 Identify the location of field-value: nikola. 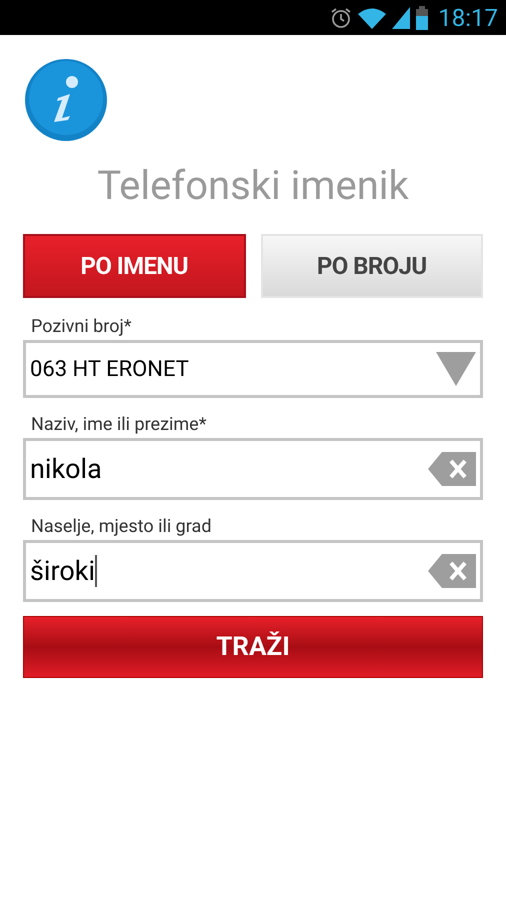
(66, 469).